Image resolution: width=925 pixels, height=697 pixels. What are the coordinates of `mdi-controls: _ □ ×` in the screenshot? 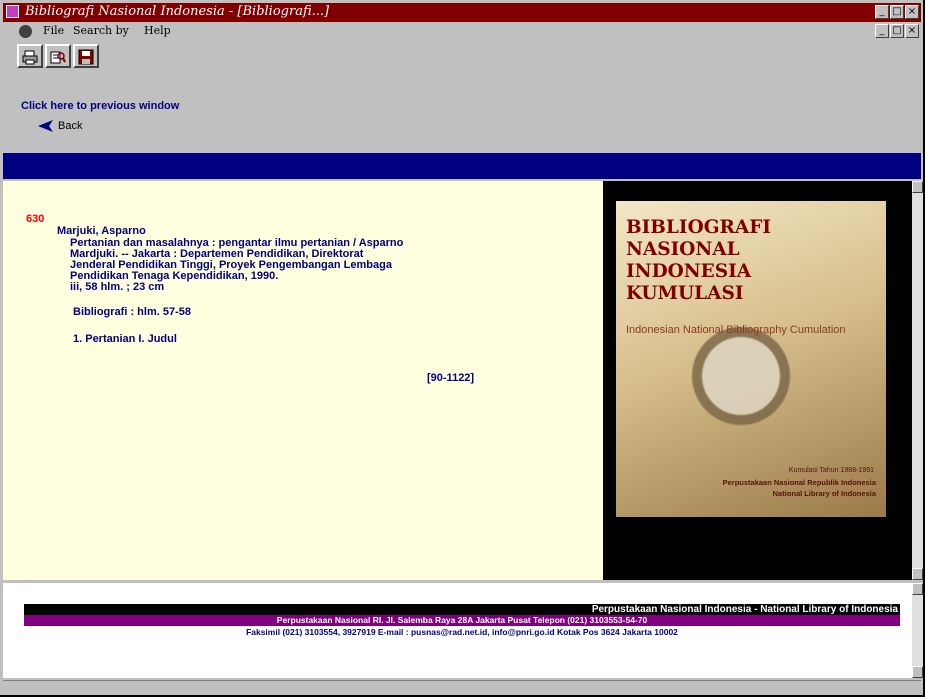 It's located at (897, 31).